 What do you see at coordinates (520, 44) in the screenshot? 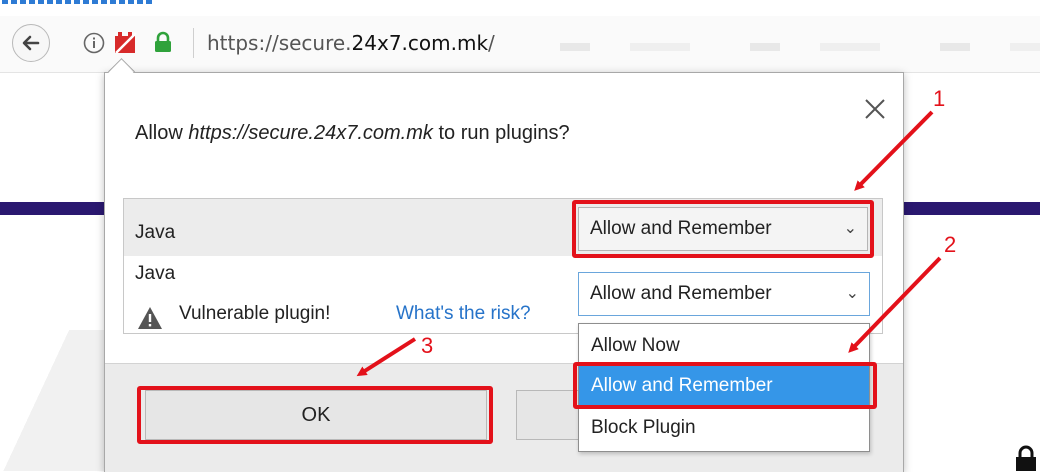
I see `url-bar: https://secure.24x7.com.mk/` at bounding box center [520, 44].